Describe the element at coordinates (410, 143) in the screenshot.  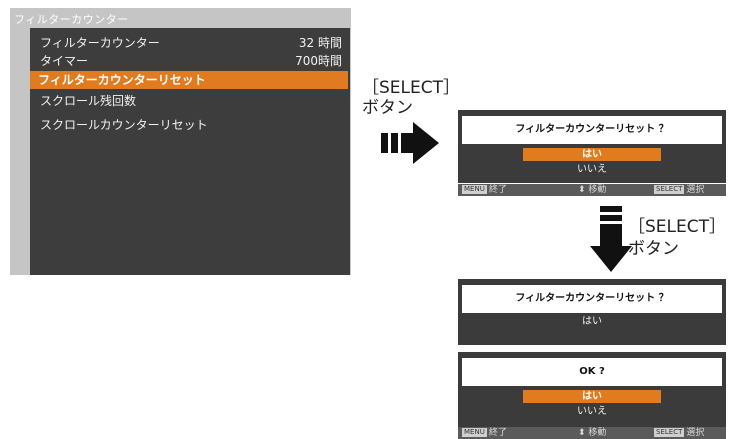
I see `right-arrow-icon` at that location.